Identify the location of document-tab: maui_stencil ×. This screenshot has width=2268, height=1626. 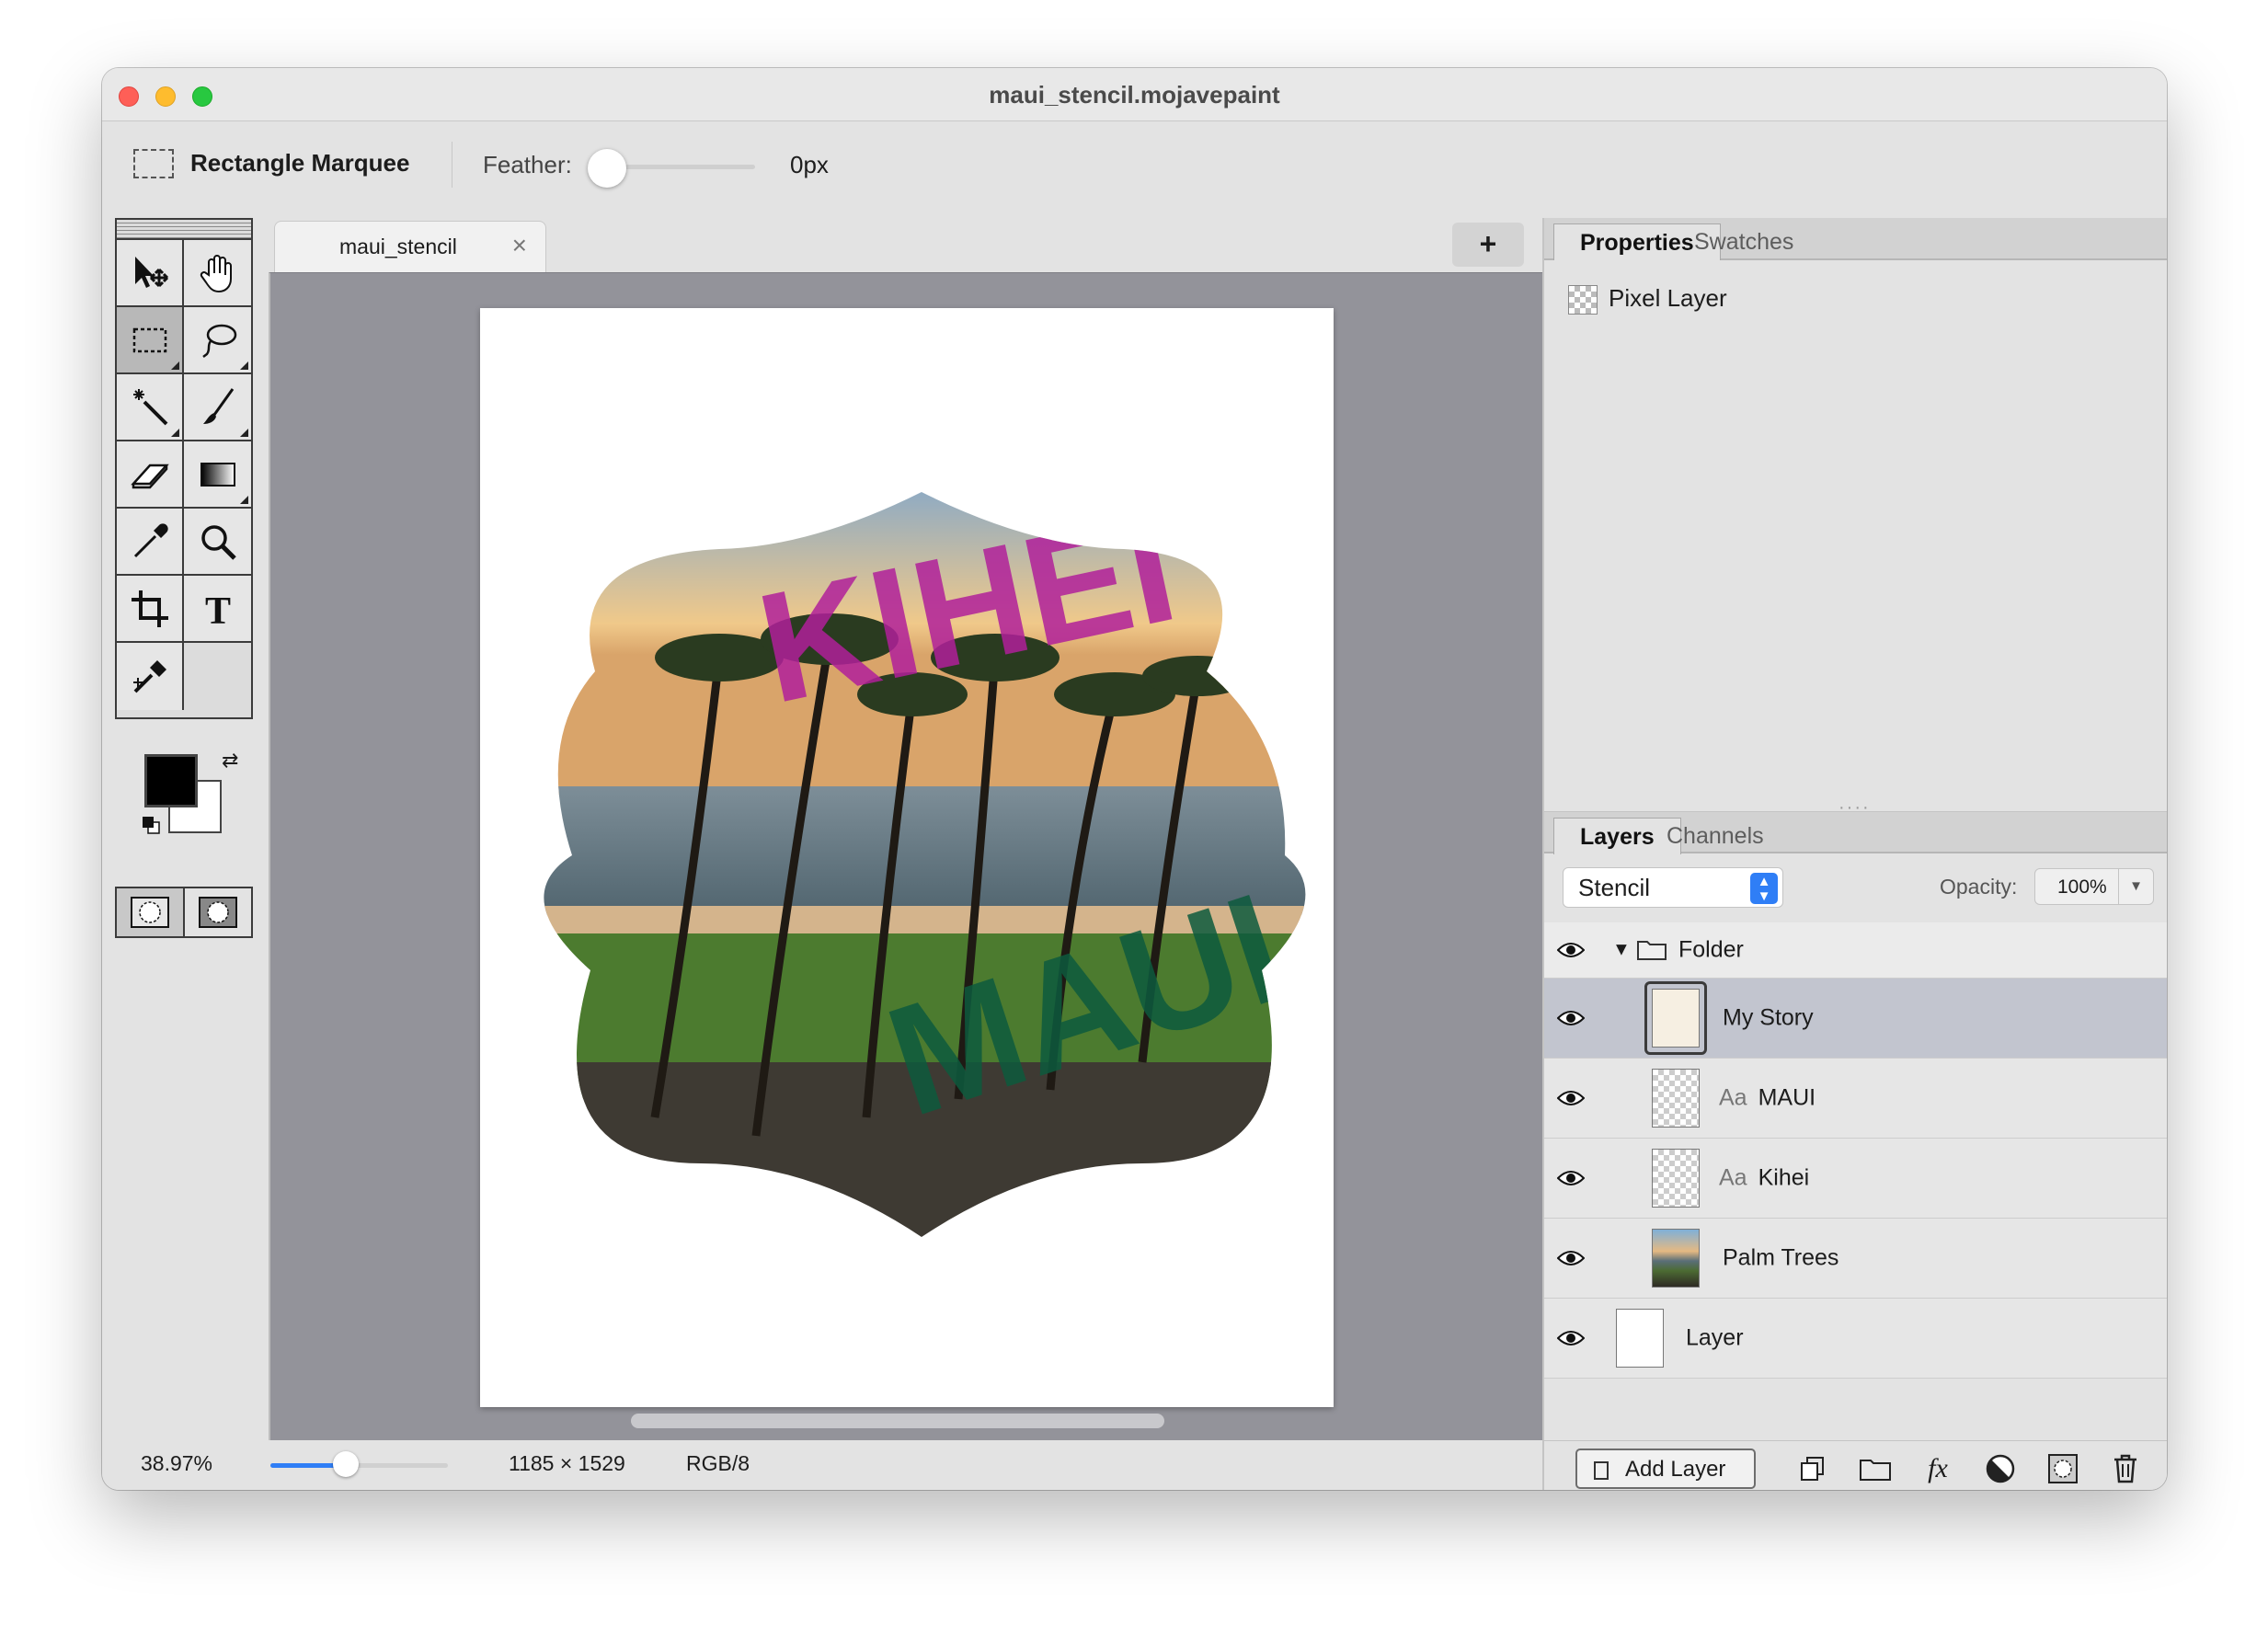
(410, 246).